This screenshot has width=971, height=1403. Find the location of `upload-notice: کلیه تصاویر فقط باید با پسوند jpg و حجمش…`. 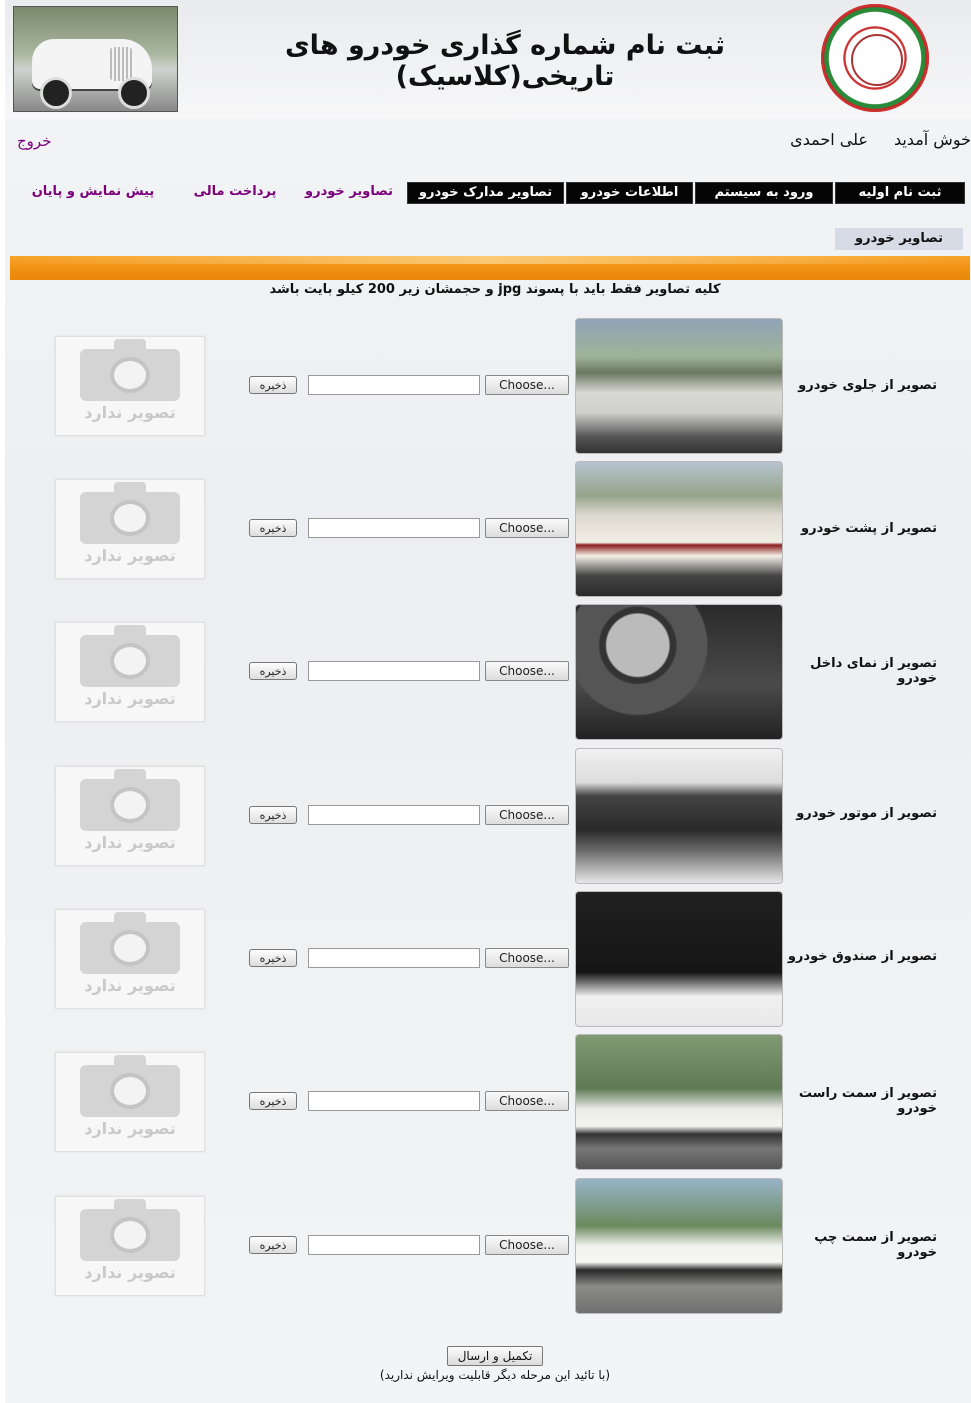

upload-notice: کلیه تصاویر فقط باید با پسوند jpg و حجمش… is located at coordinates (495, 289).